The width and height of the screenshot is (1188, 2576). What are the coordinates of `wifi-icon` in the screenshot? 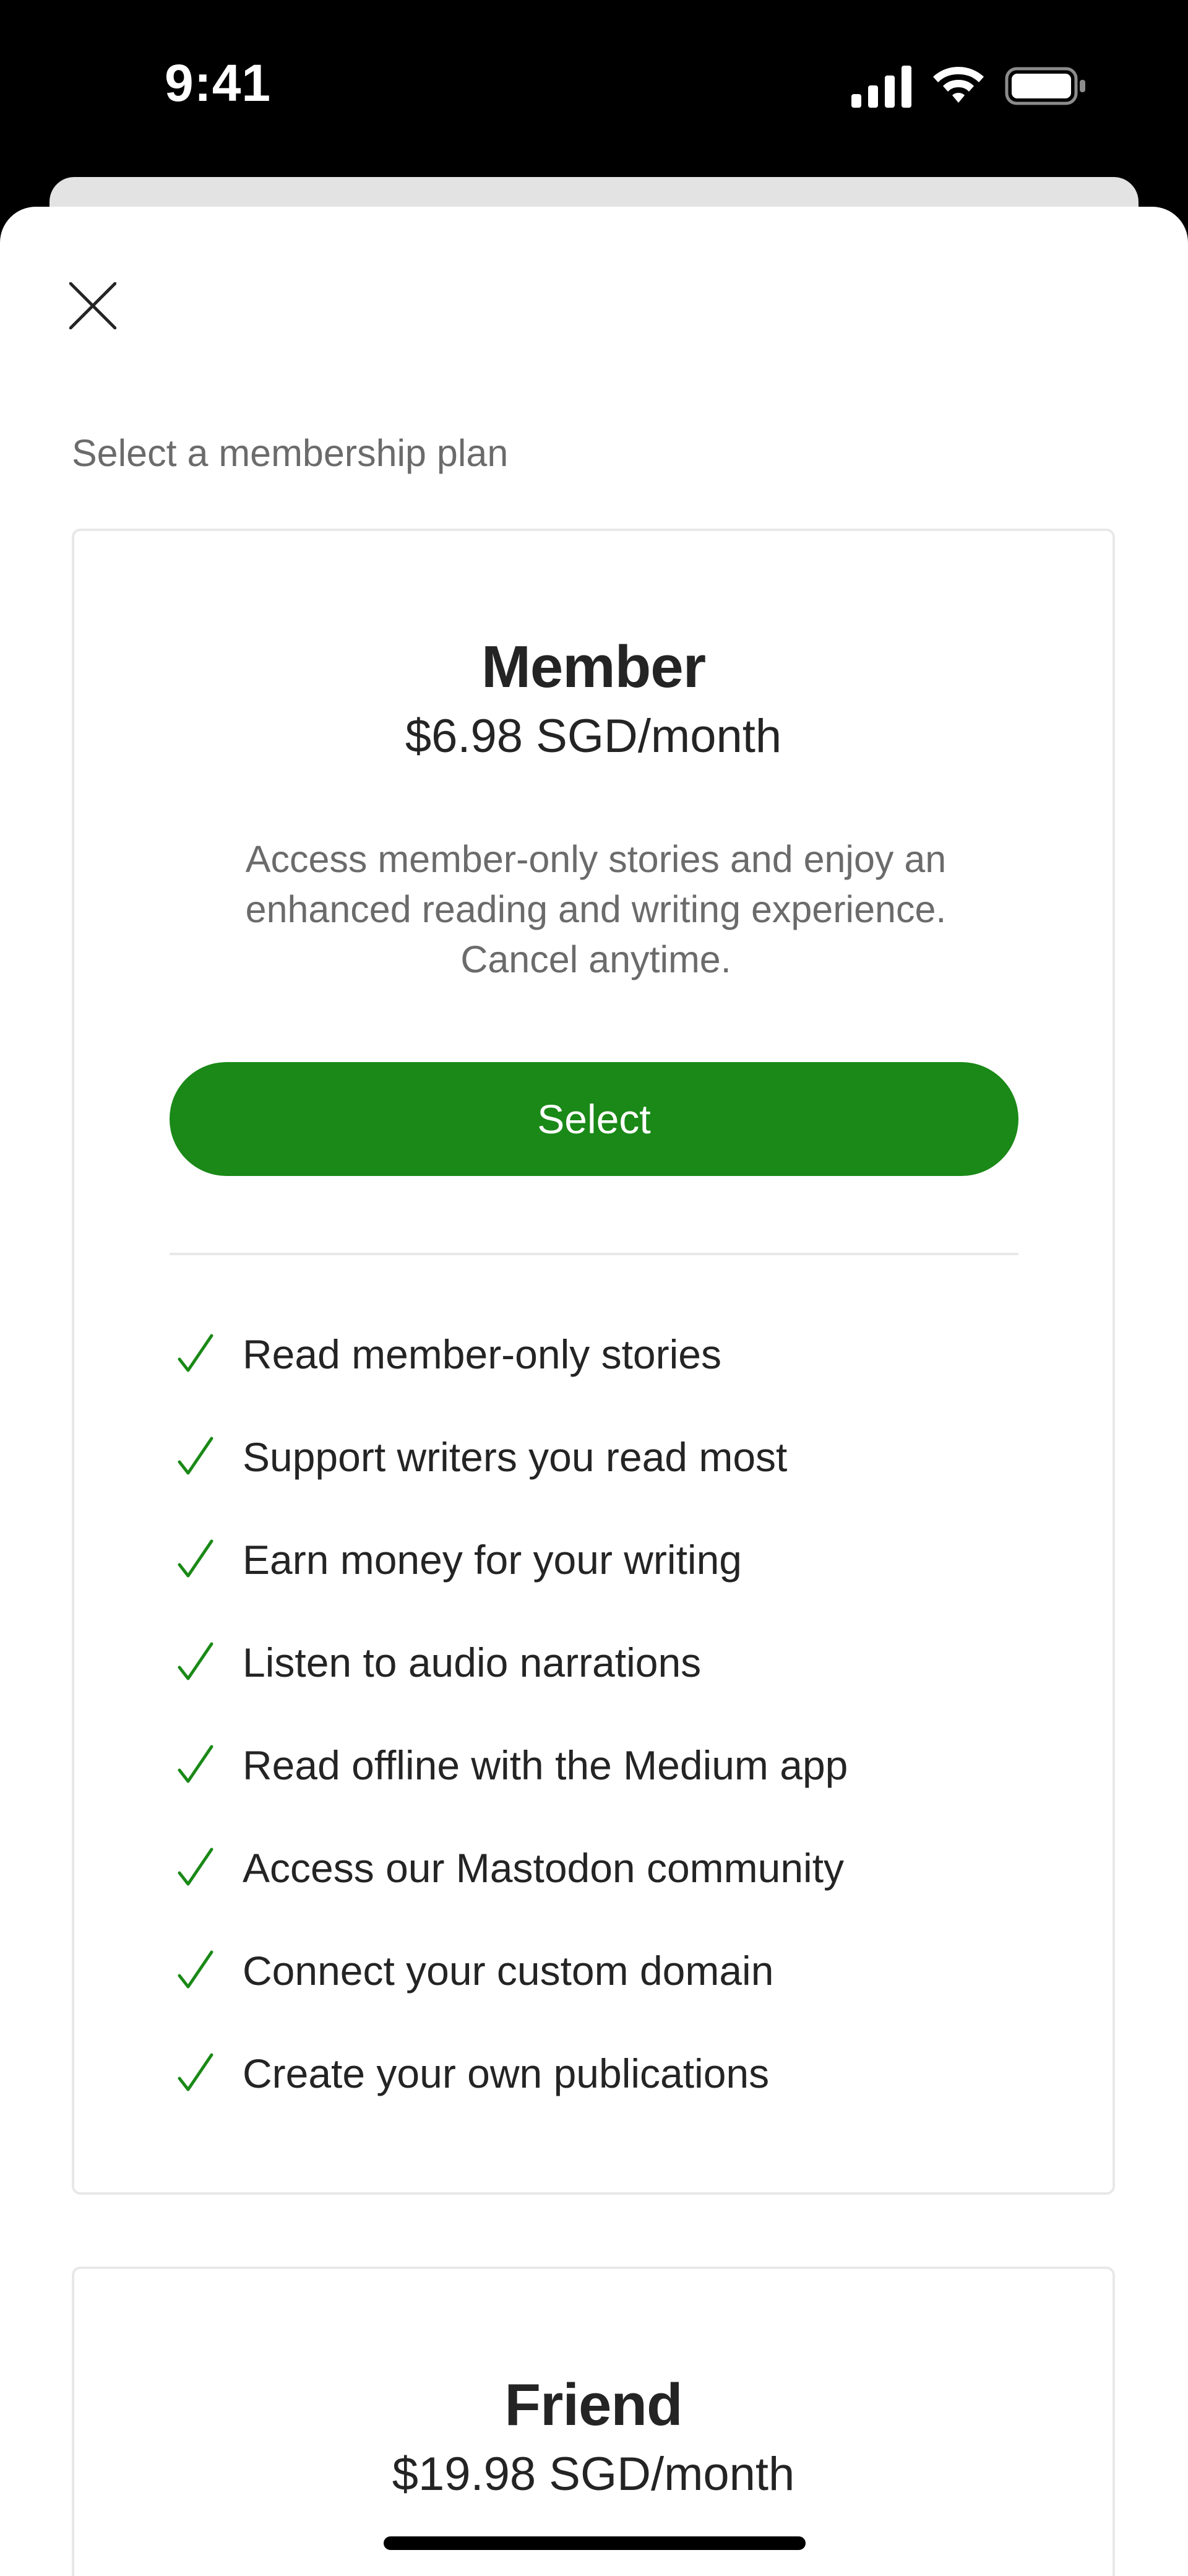 It's located at (958, 85).